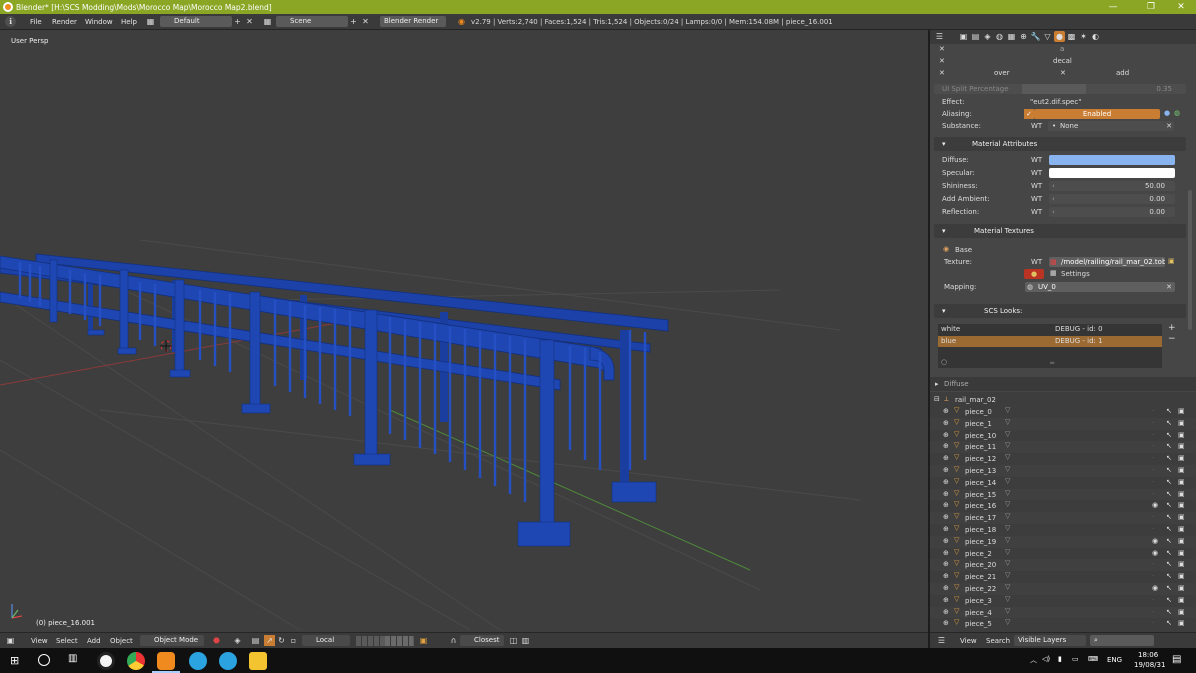 This screenshot has height=673, width=1196. I want to click on clear-icon: ✕, so click(1169, 126).